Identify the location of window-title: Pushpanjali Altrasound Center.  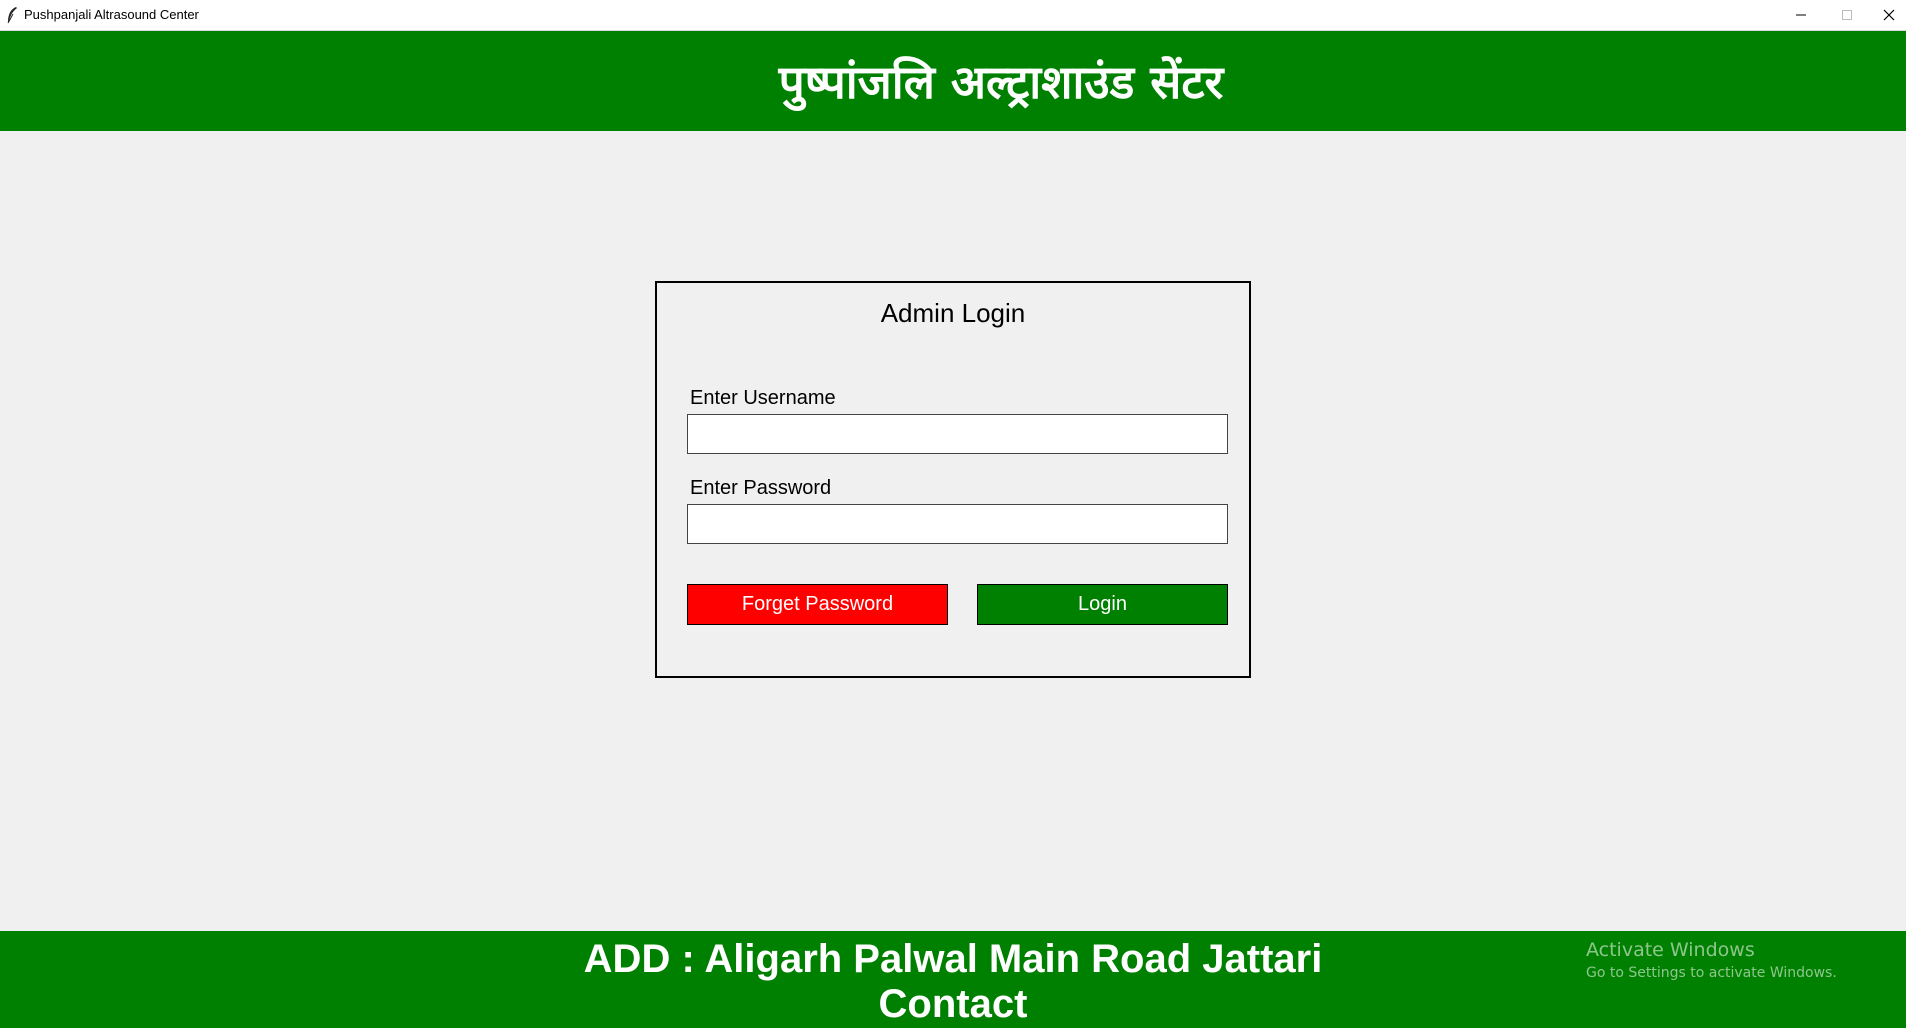
(111, 14).